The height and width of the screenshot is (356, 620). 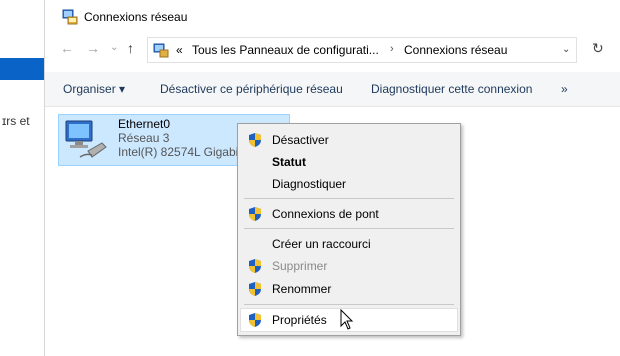 What do you see at coordinates (251, 89) in the screenshot?
I see `disable-device-button: Désactiver ce périphérique réseau` at bounding box center [251, 89].